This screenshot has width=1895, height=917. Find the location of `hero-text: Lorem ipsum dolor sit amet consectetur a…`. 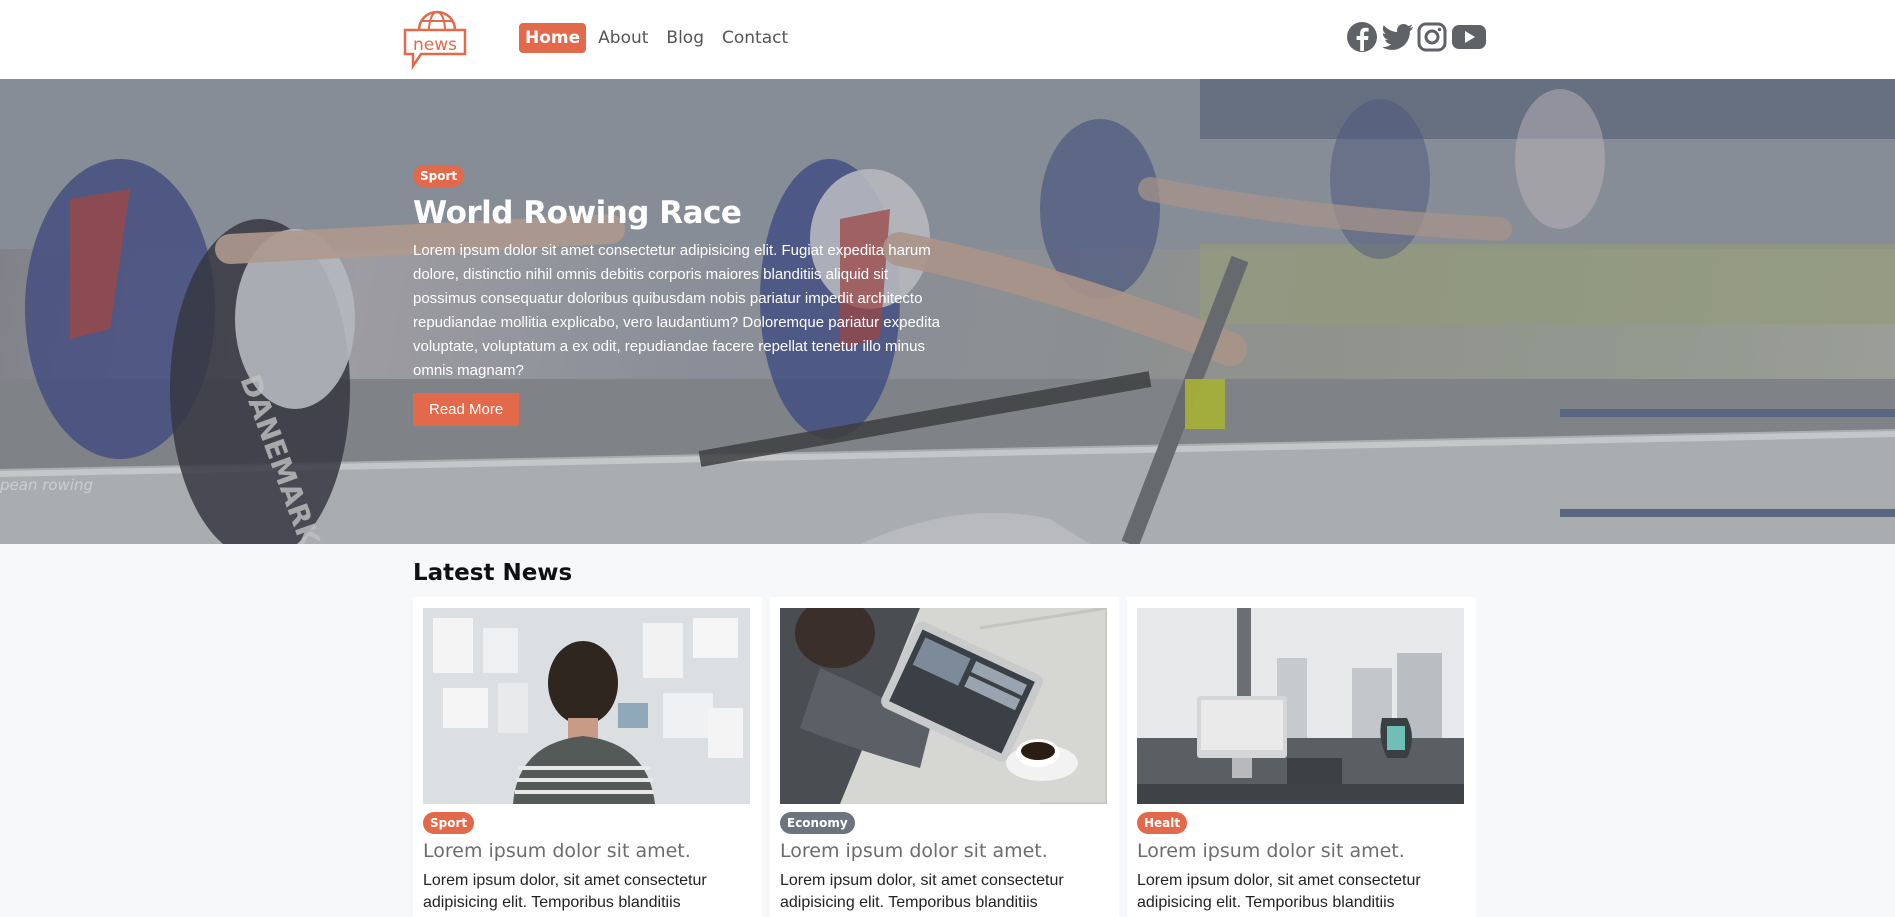

hero-text: Lorem ipsum dolor sit amet consectetur a… is located at coordinates (676, 310).